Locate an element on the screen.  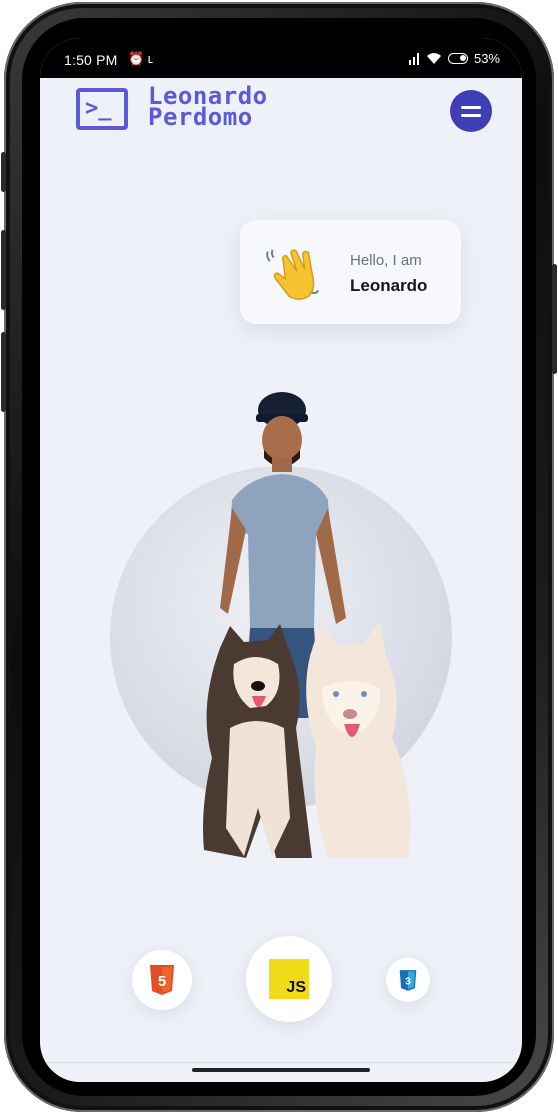
css3-label: 3 is located at coordinates (408, 981).